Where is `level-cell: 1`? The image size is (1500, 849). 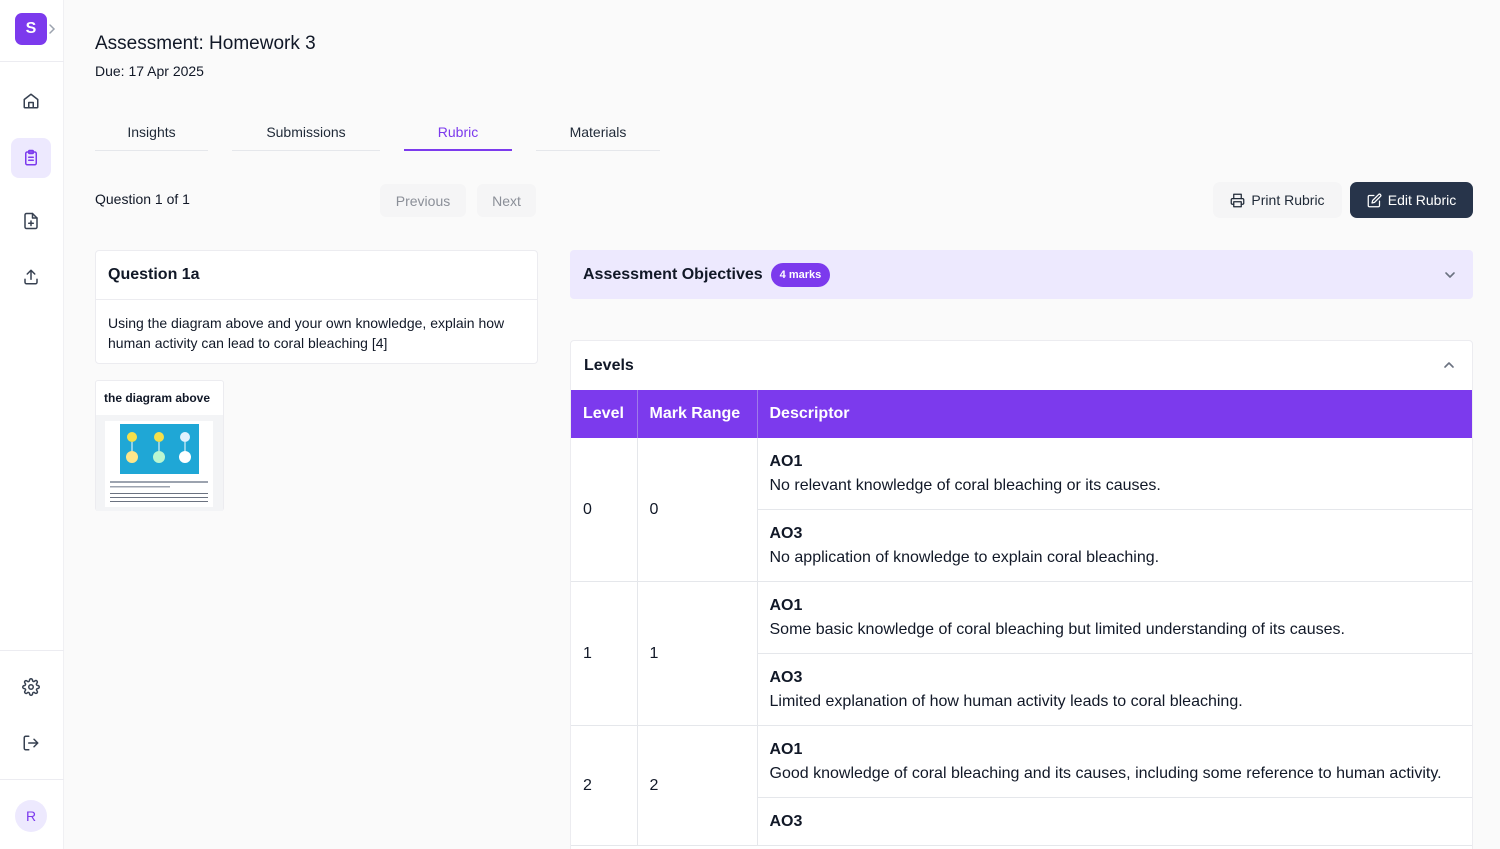
level-cell: 1 is located at coordinates (604, 653).